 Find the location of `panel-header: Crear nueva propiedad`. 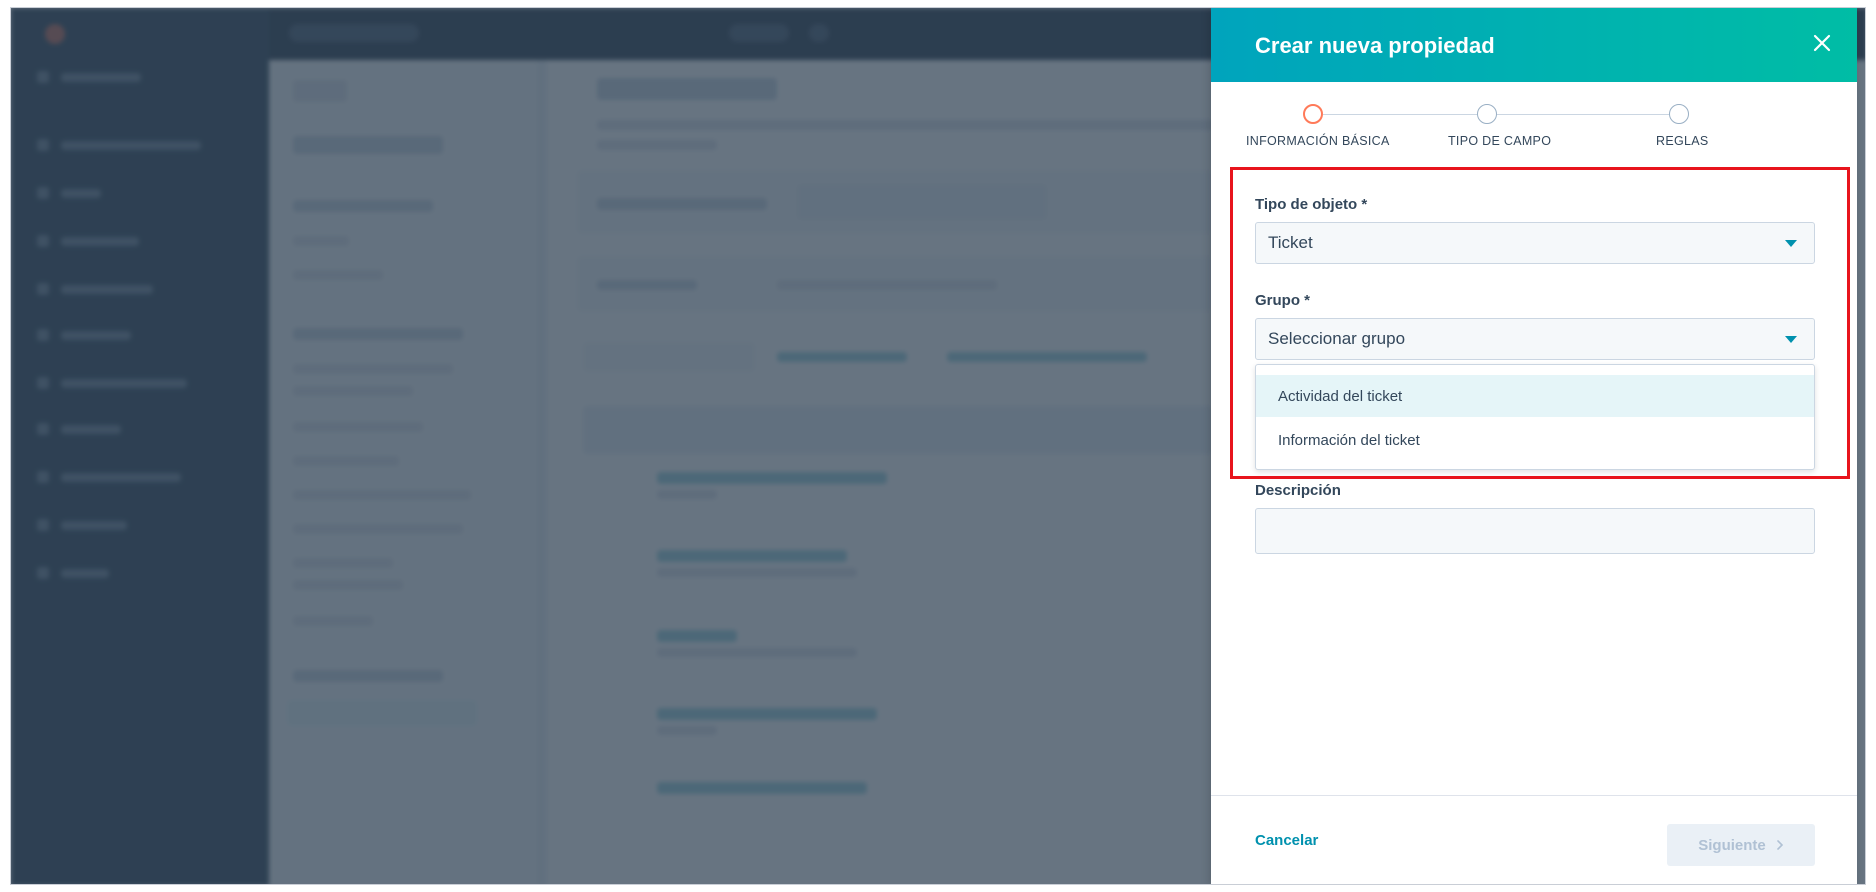

panel-header: Crear nueva propiedad is located at coordinates (1534, 45).